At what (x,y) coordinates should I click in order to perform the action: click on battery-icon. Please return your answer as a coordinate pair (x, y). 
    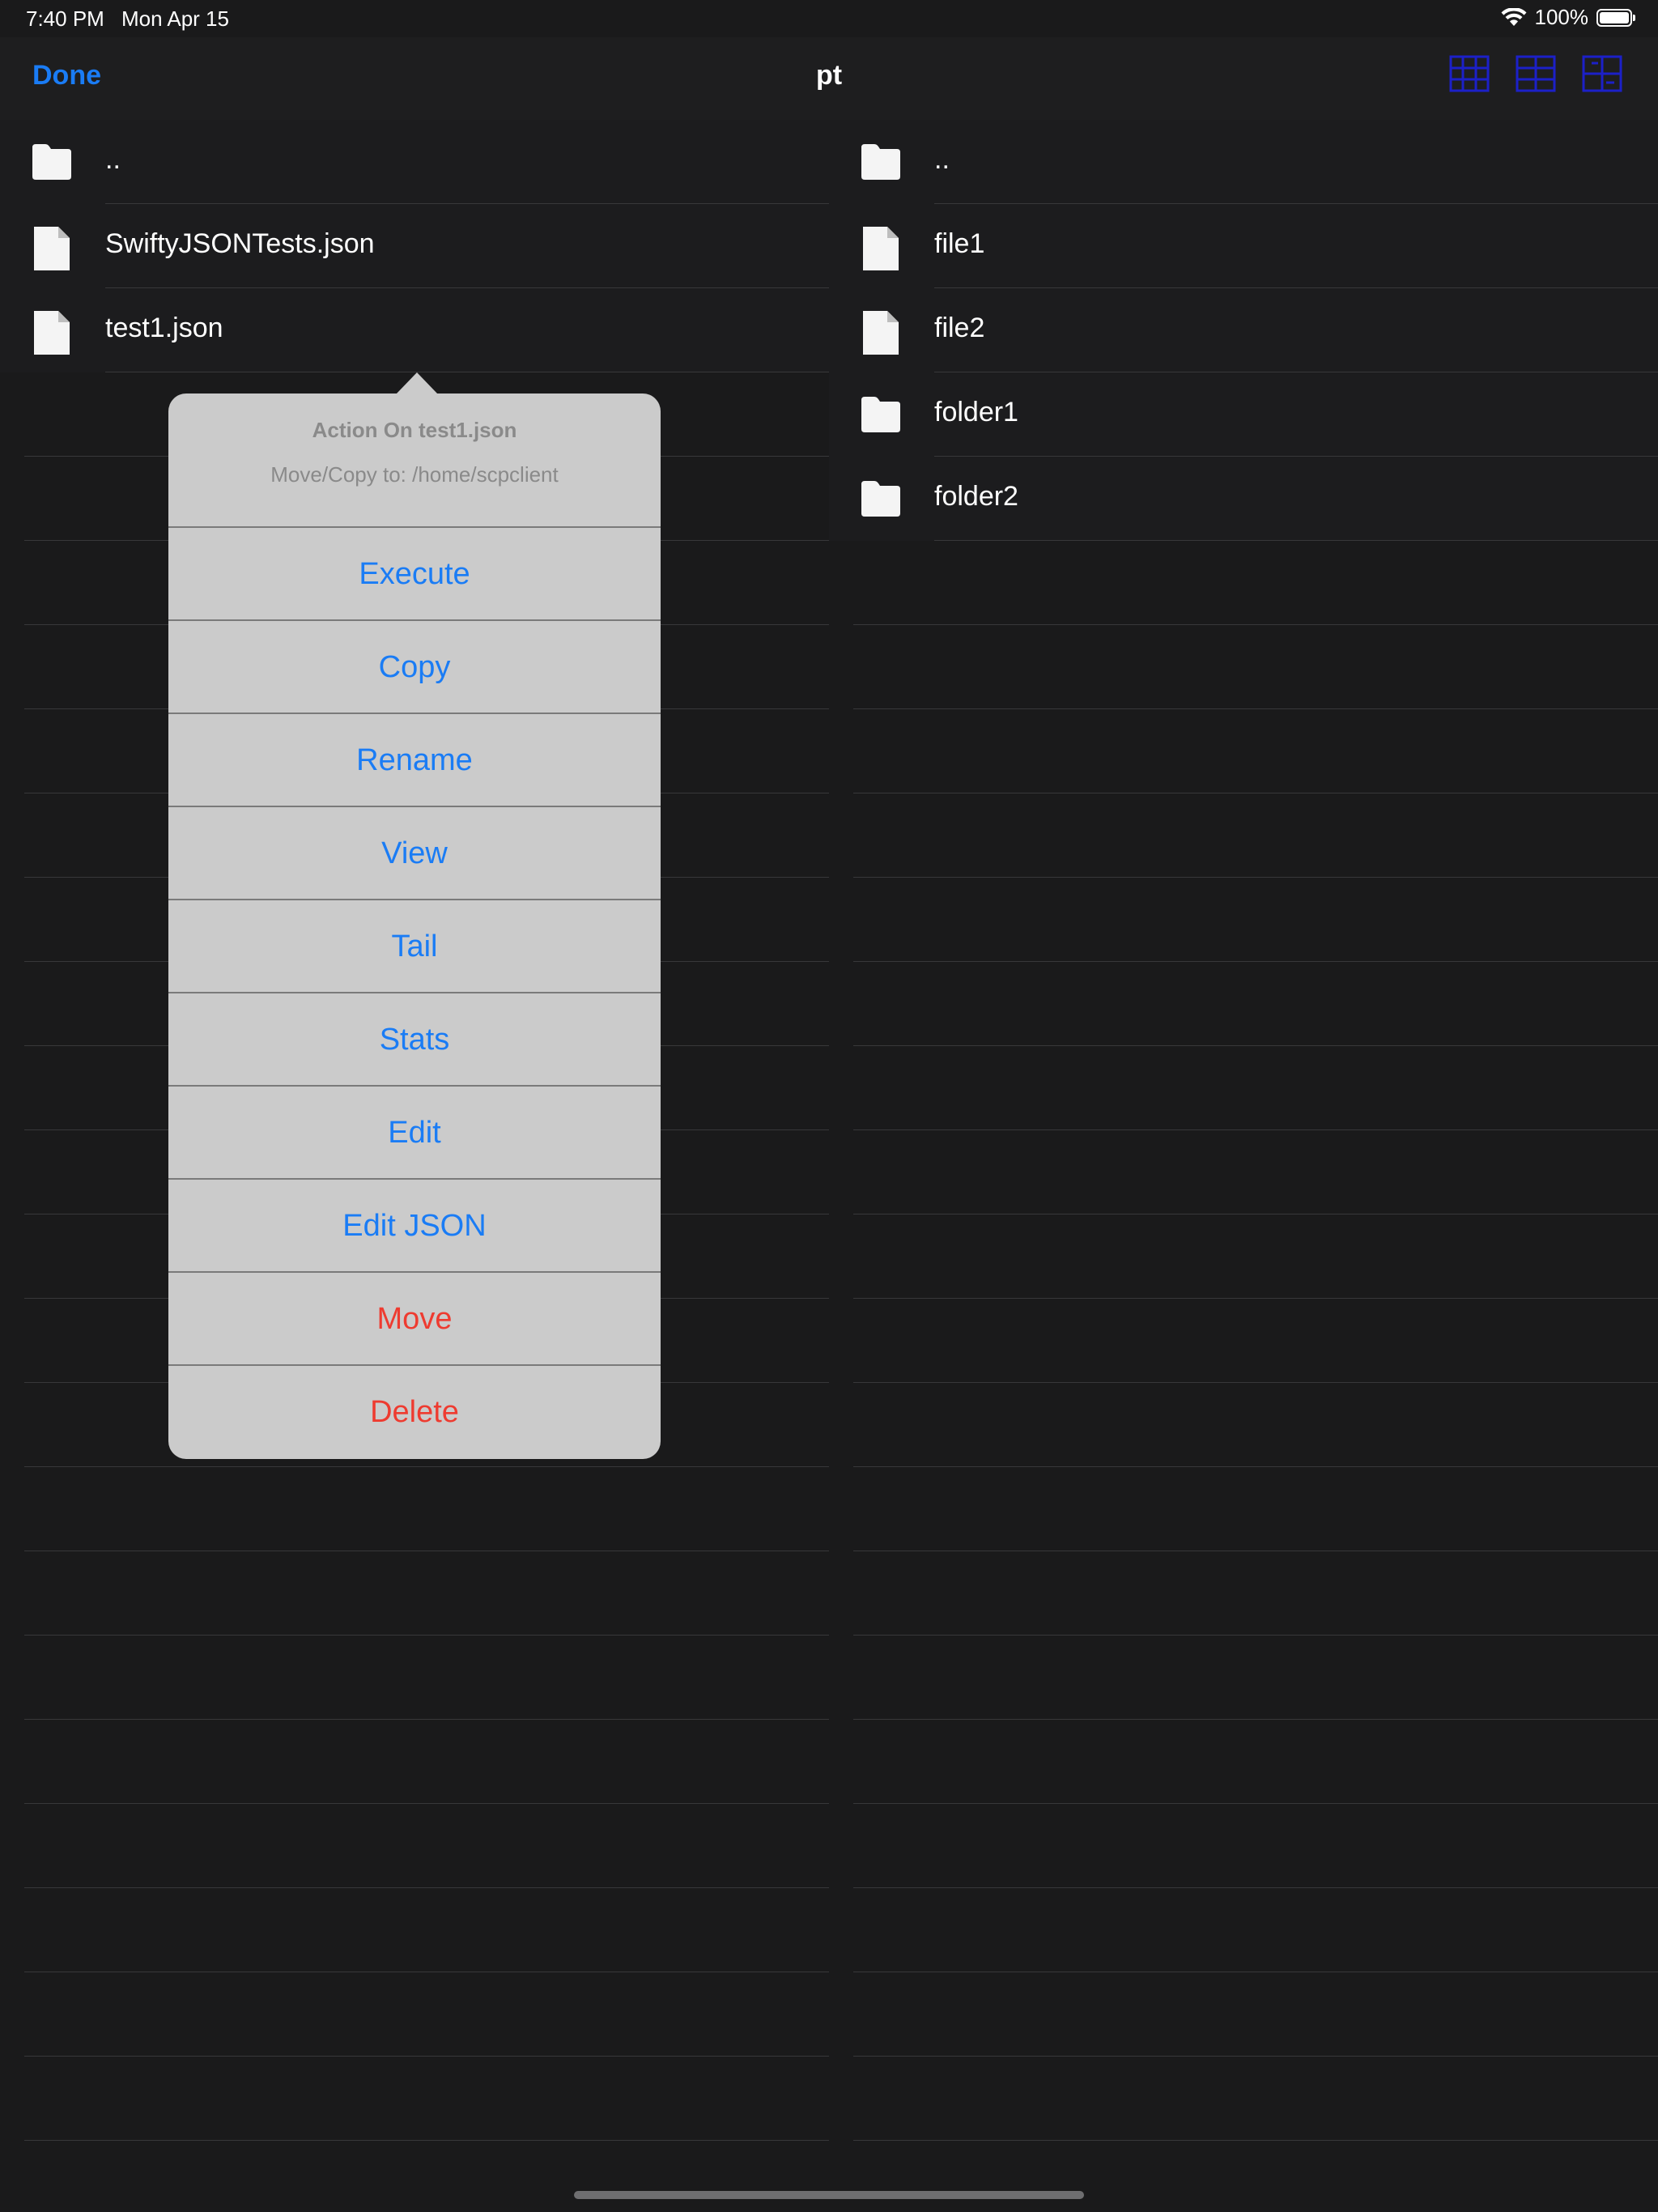
    Looking at the image, I should click on (1615, 18).